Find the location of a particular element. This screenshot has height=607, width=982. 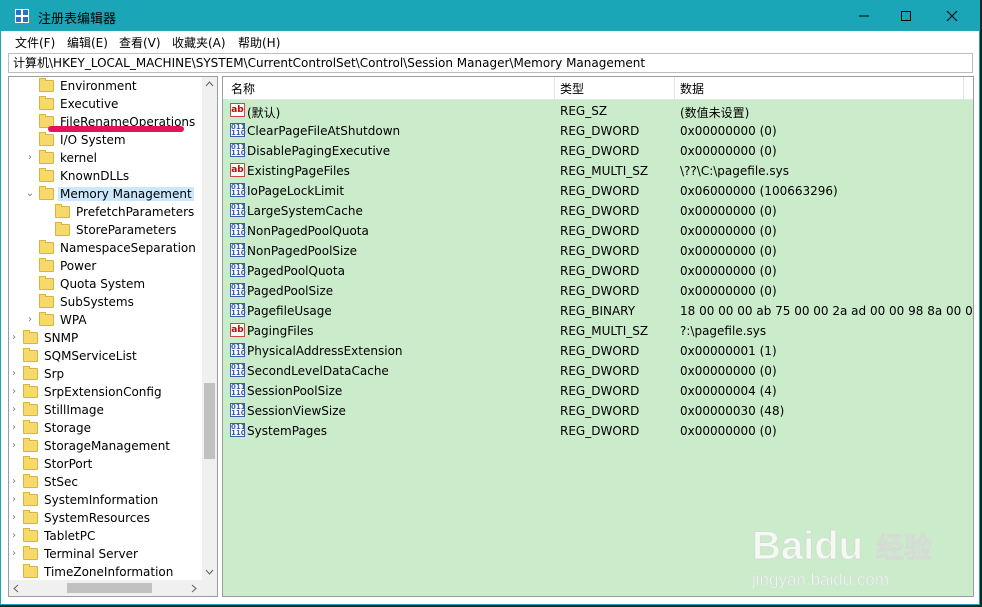

tree-horizontal-scrollbar is located at coordinates (105, 588).